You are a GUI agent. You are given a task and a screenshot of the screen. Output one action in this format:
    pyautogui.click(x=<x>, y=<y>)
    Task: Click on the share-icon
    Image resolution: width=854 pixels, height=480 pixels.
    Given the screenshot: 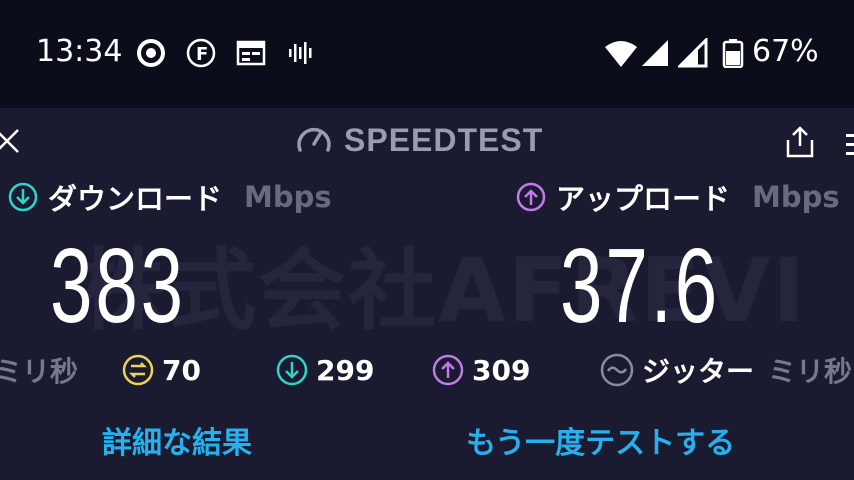 What is the action you would take?
    pyautogui.click(x=800, y=142)
    